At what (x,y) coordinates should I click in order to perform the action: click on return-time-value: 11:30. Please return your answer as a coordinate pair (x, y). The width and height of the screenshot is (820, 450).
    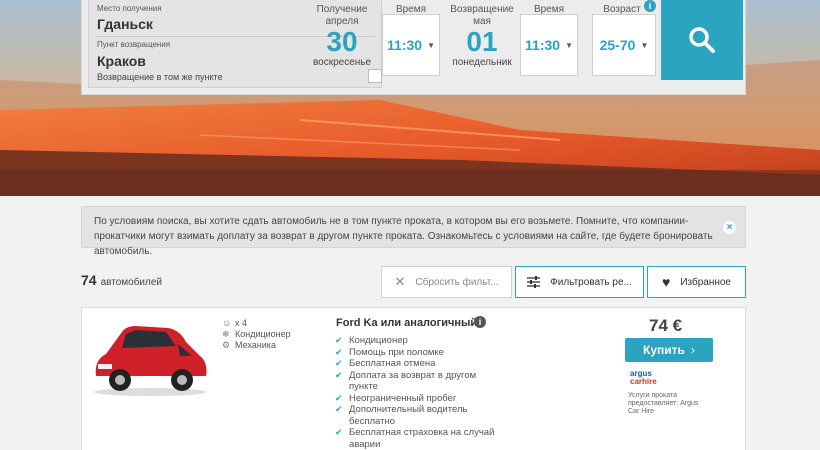
    Looking at the image, I should click on (543, 45).